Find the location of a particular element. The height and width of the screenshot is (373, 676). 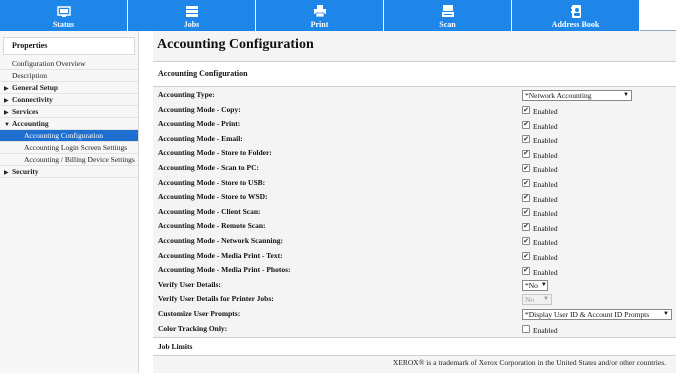

mode-scan-to-pc-label: Accounting Mode - Scan to PC: is located at coordinates (209, 167).